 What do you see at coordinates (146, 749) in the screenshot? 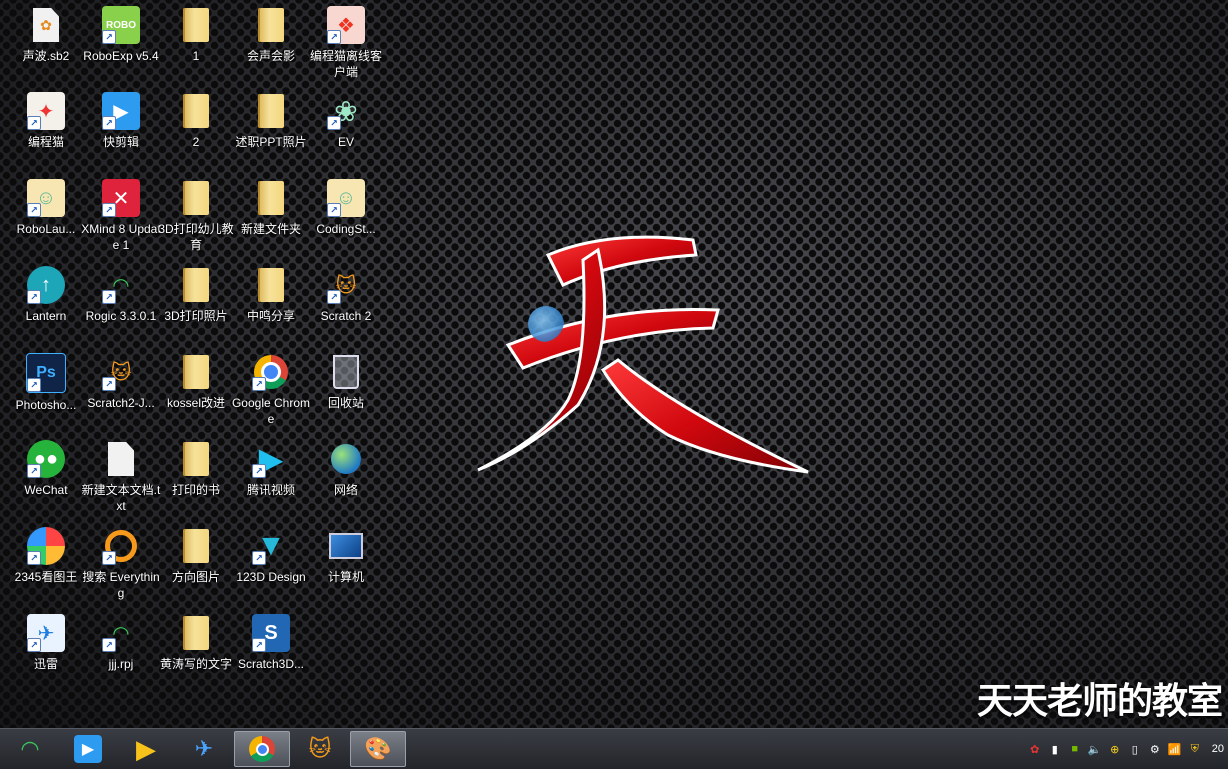
I see `taskbar-tencent-video: ▶` at bounding box center [146, 749].